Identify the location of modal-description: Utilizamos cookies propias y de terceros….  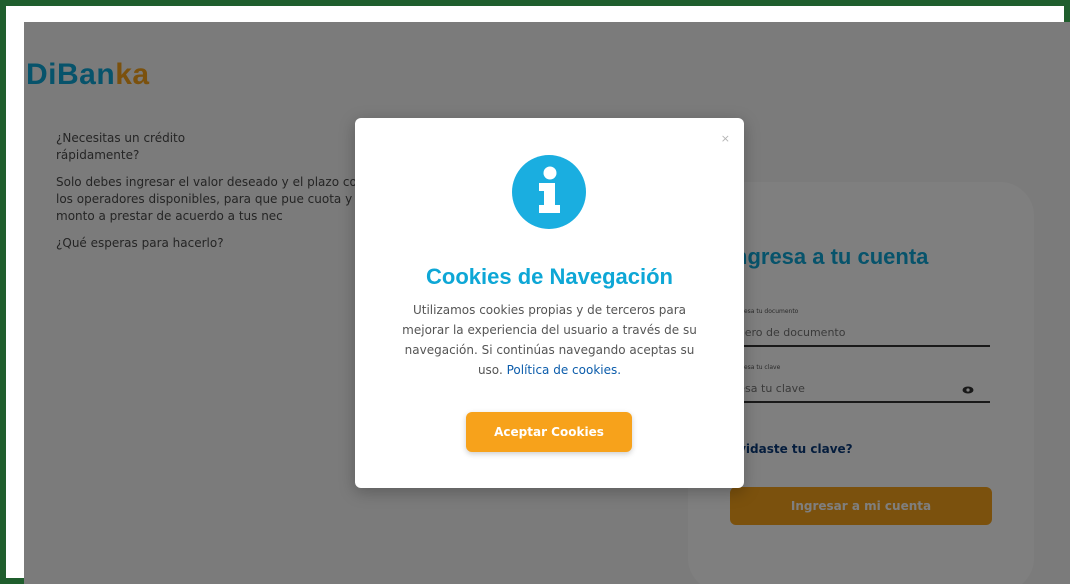
(549, 340).